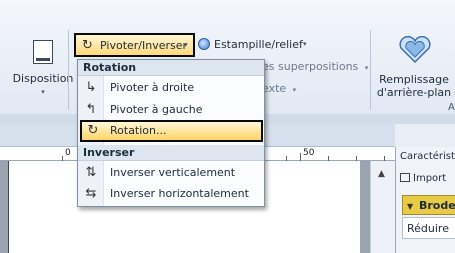 The width and height of the screenshot is (455, 253). What do you see at coordinates (451, 107) in the screenshot?
I see `group-letter: A` at bounding box center [451, 107].